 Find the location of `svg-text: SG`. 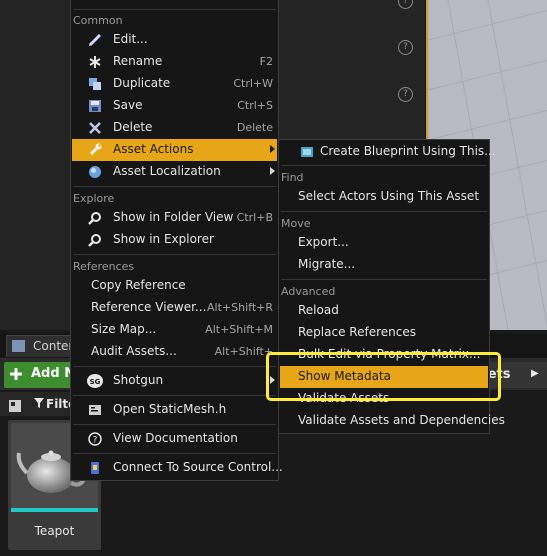

svg-text: SG is located at coordinates (95, 382).